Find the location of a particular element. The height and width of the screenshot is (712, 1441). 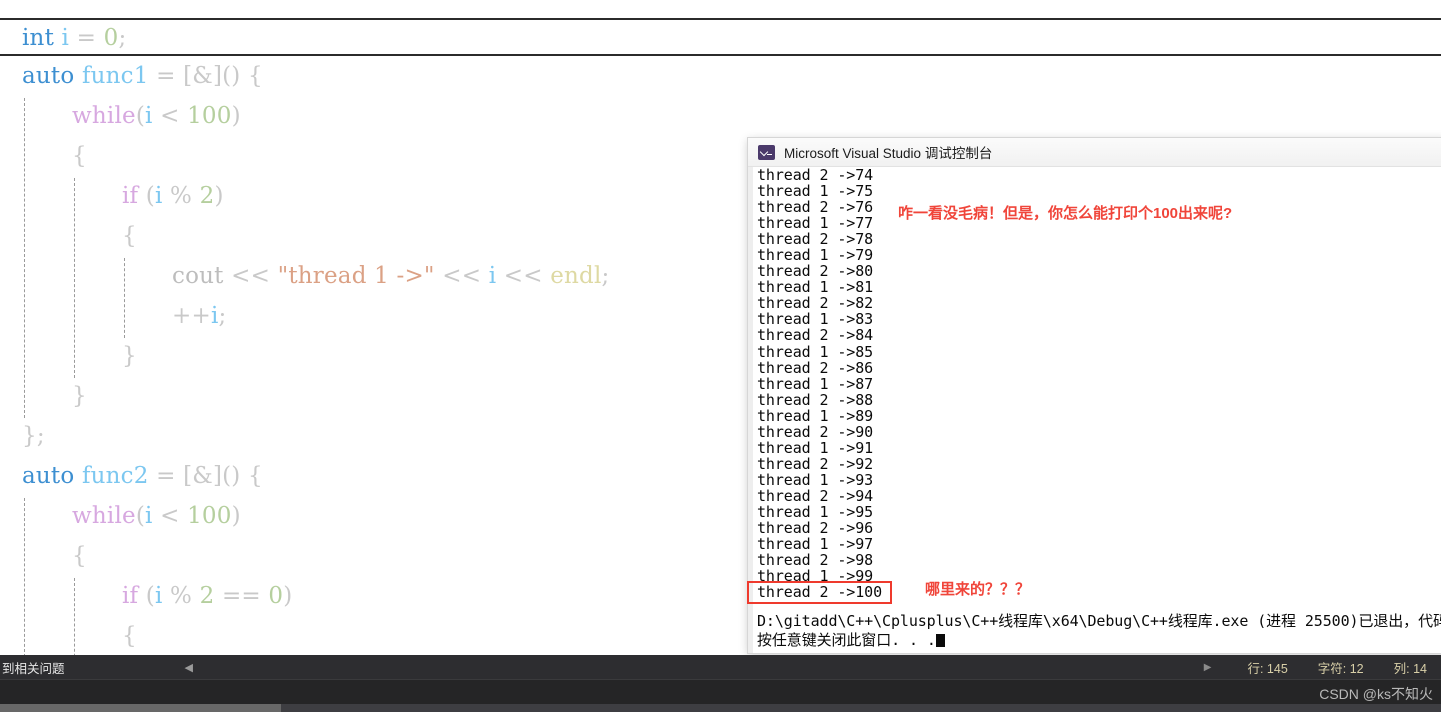

status-message: 到相关问题 is located at coordinates (33, 668).